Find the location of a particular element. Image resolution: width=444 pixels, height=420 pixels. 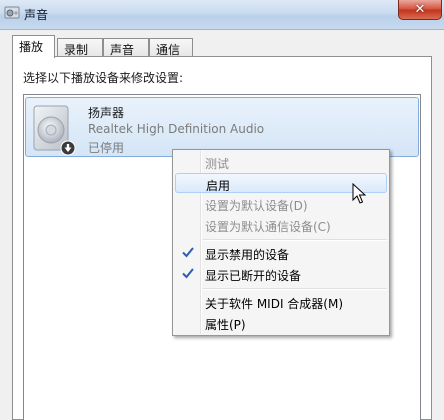

tab-strip: 播放 录制 声音 通信 is located at coordinates (222, 46).